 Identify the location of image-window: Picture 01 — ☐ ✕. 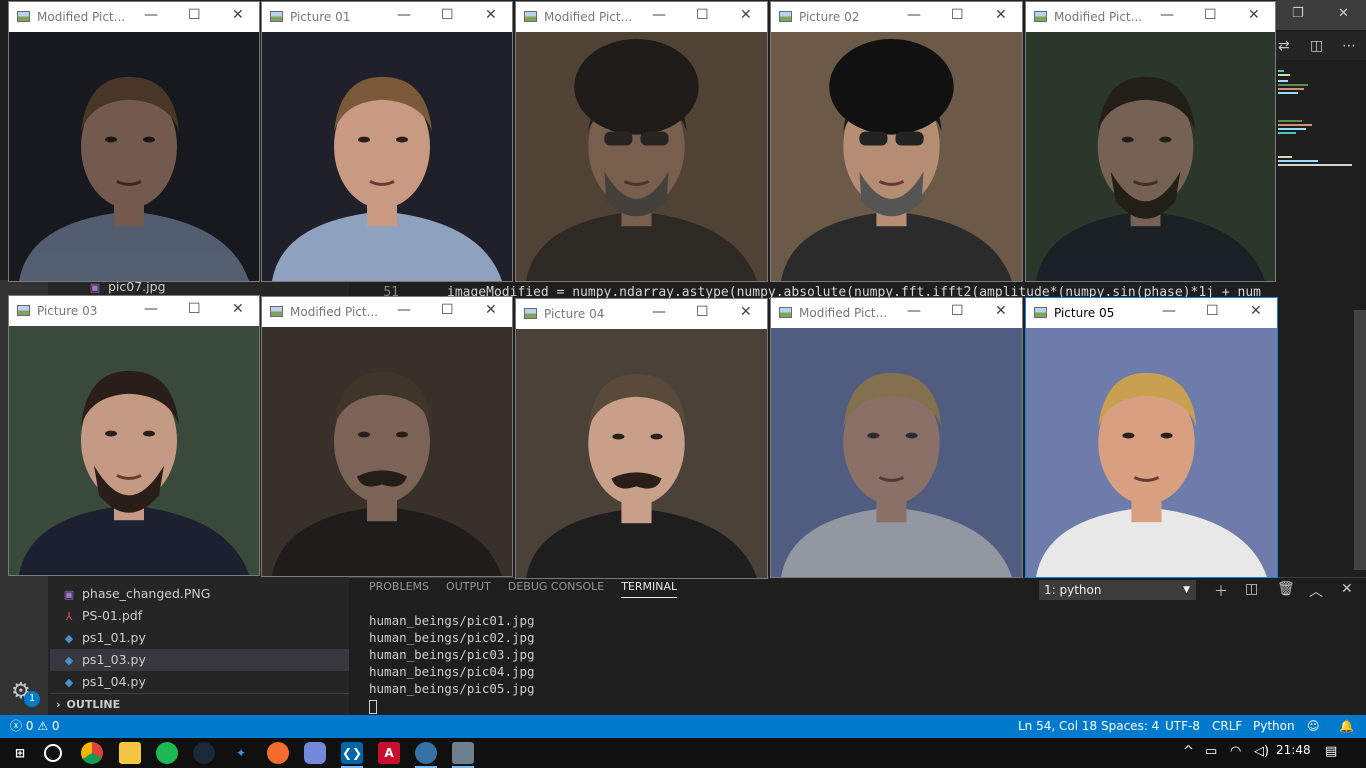
(387, 141).